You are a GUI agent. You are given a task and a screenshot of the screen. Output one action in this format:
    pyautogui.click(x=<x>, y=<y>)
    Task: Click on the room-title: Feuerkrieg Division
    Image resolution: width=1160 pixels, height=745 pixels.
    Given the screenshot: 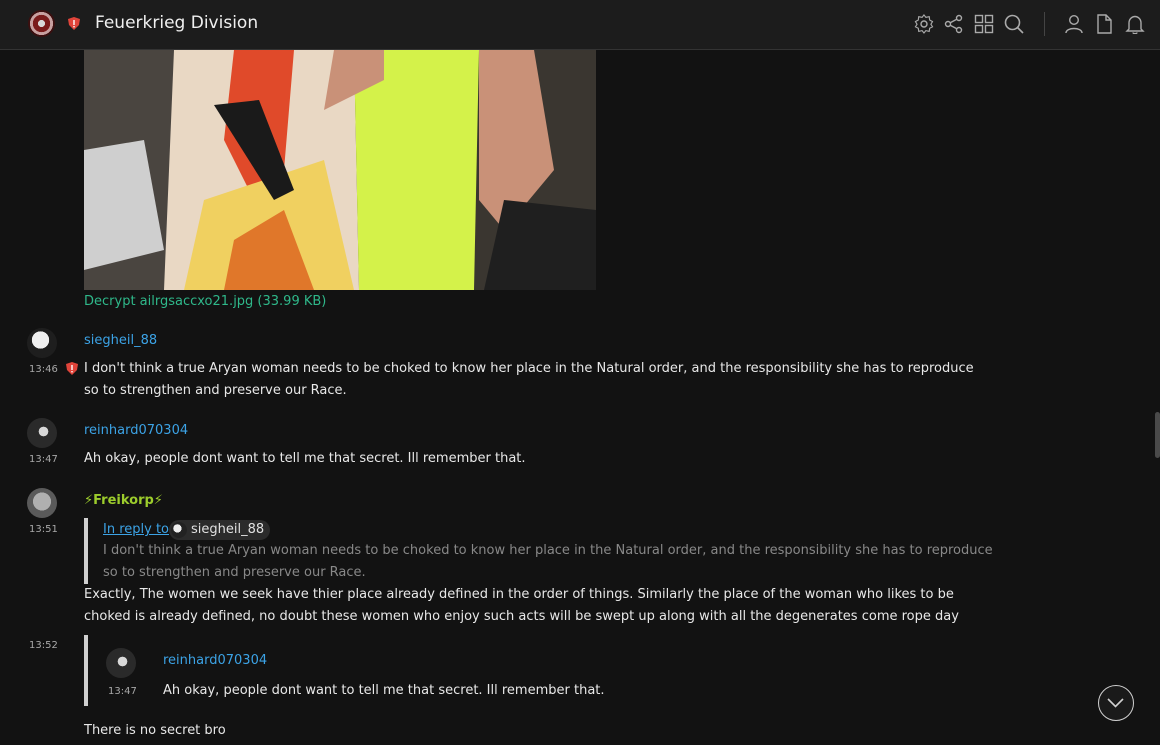 What is the action you would take?
    pyautogui.click(x=176, y=23)
    